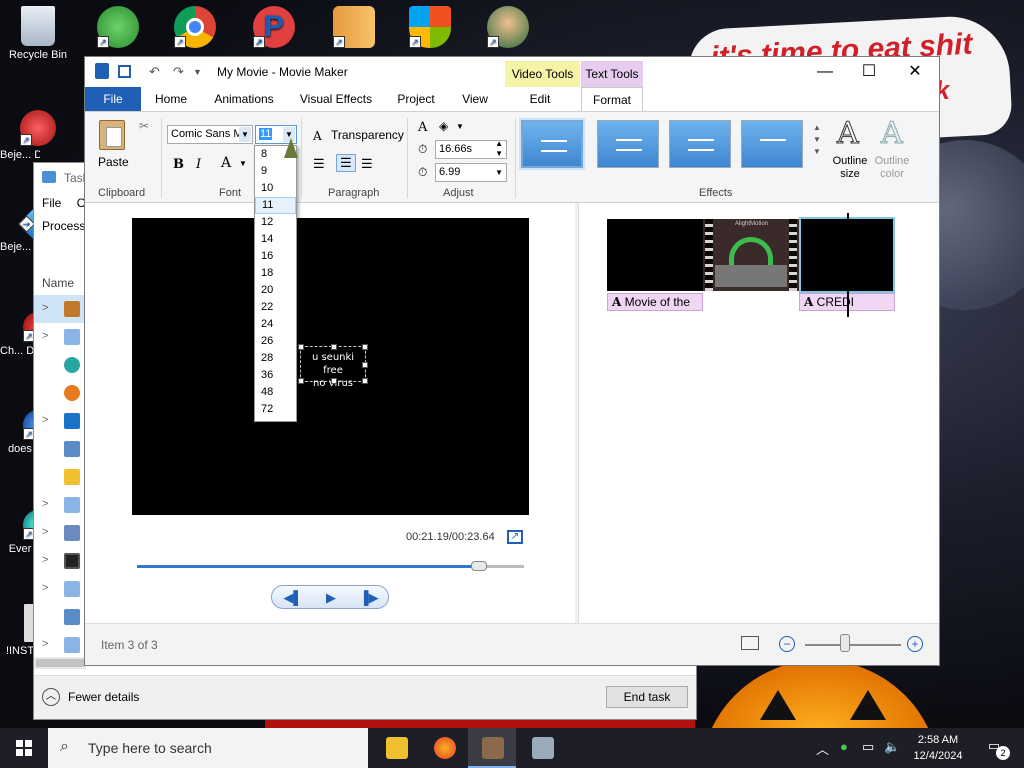 This screenshot has width=1024, height=768. I want to click on redo-icon: ↷, so click(178, 72).